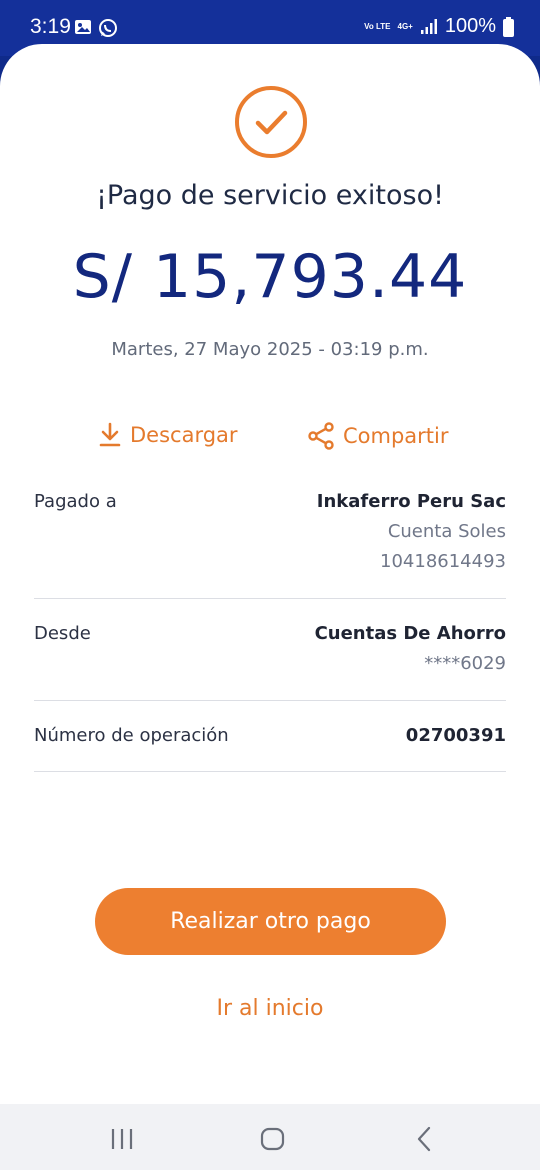 The width and height of the screenshot is (540, 1170). I want to click on notification-icons, so click(96, 28).